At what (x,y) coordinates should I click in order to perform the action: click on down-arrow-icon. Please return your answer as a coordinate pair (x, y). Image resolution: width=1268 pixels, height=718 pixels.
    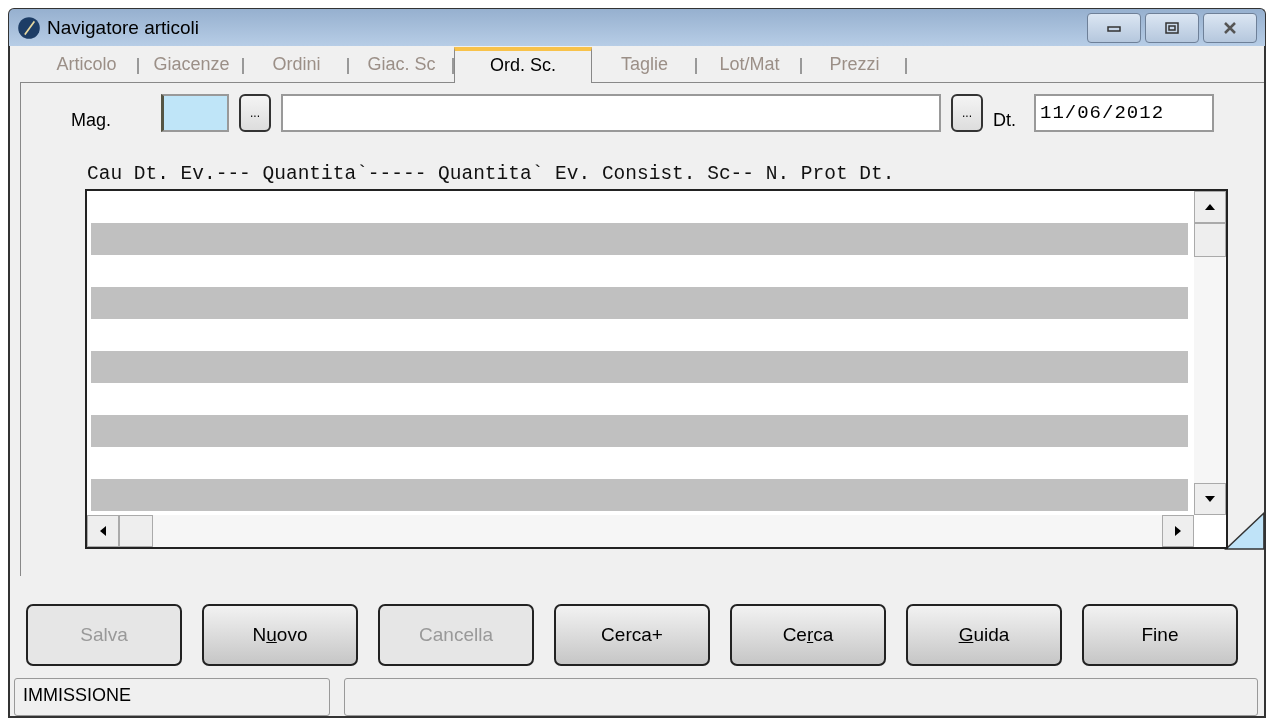
    Looking at the image, I should click on (1210, 499).